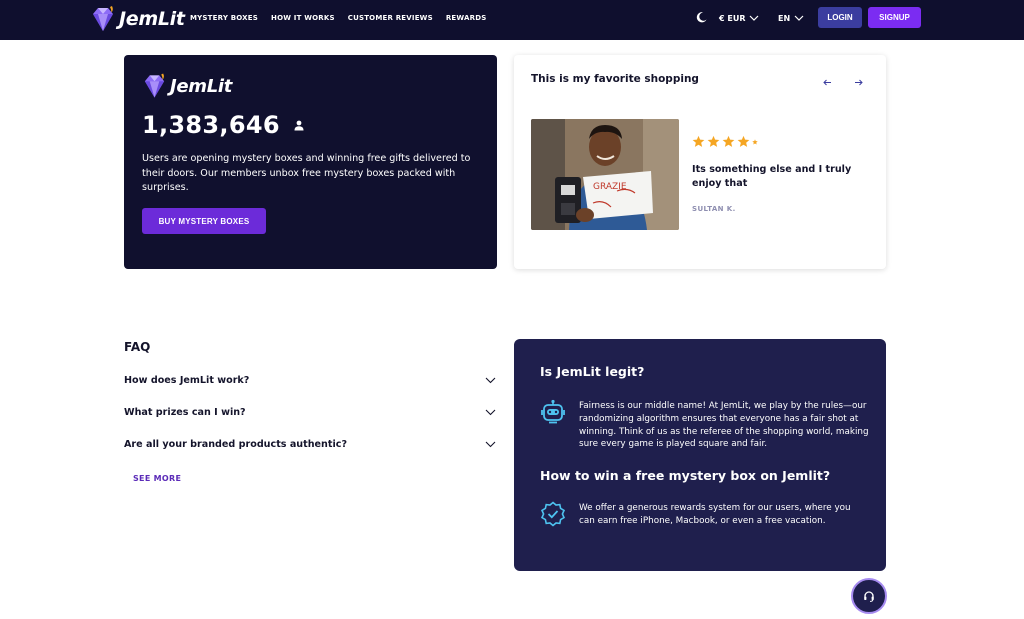 This screenshot has width=1024, height=619. I want to click on review-next-button, so click(858, 82).